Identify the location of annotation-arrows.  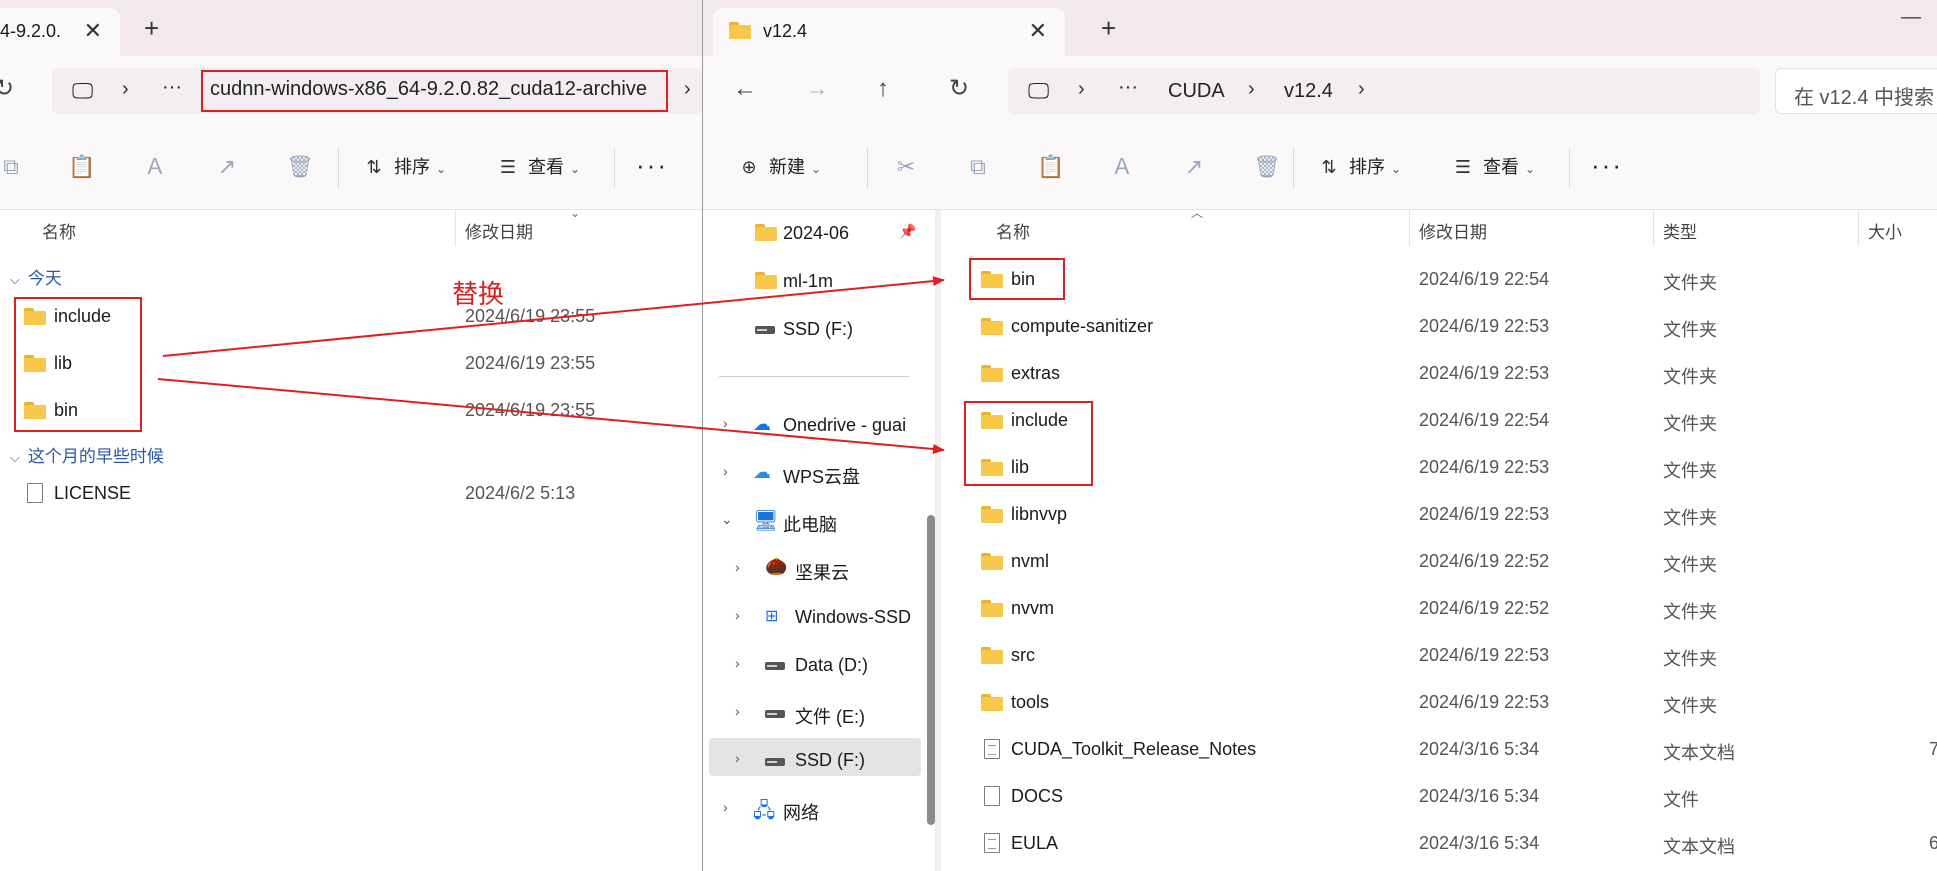
(551, 365).